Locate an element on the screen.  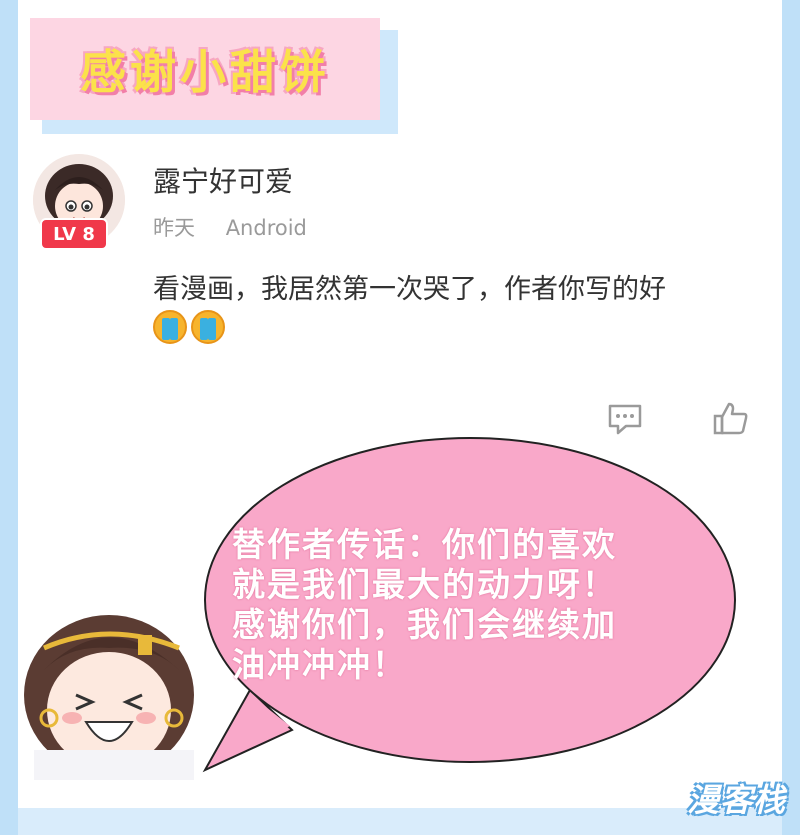
bubble-line: 感谢你们，我们会继续加 is located at coordinates (424, 624).